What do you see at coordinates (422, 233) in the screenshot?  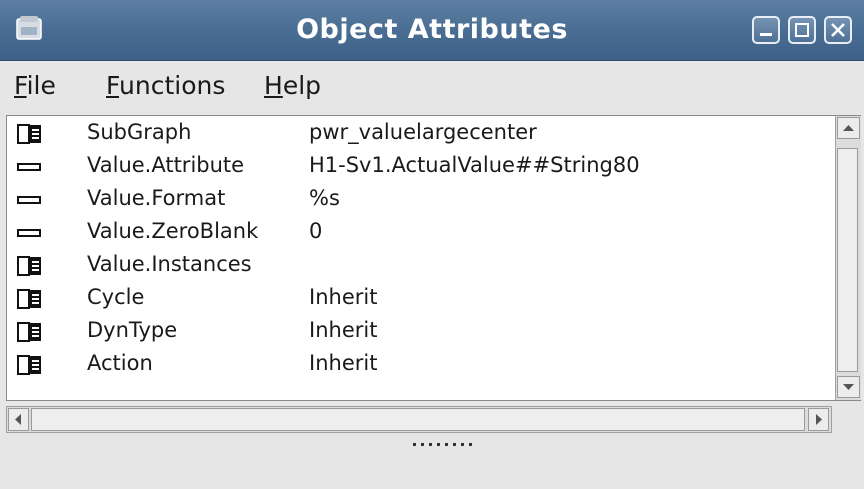 I see `attribute-row-value-zeroblank: Value.ZeroBlank 0` at bounding box center [422, 233].